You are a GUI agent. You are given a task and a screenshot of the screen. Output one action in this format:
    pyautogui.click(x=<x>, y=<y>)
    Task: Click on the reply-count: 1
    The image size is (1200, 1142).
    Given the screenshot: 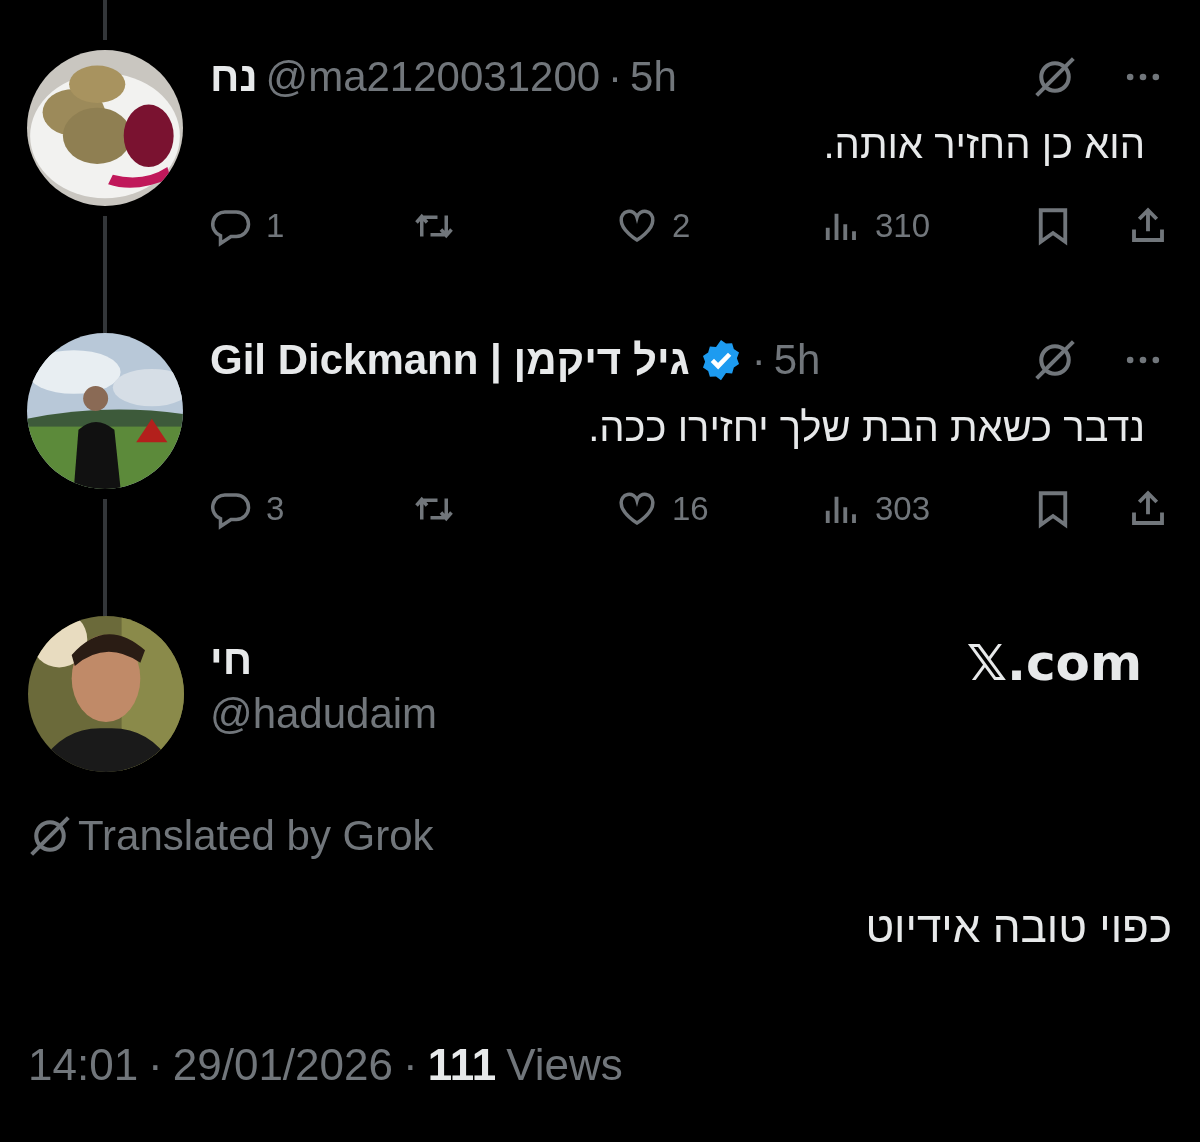 What is the action you would take?
    pyautogui.click(x=275, y=226)
    